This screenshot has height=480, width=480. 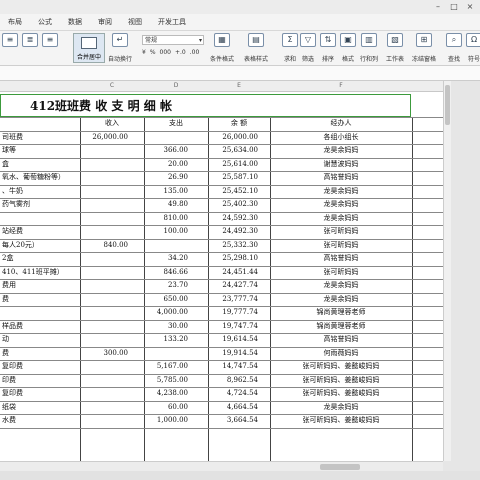 I want to click on cell-expense: 366.00, so click(x=166, y=150).